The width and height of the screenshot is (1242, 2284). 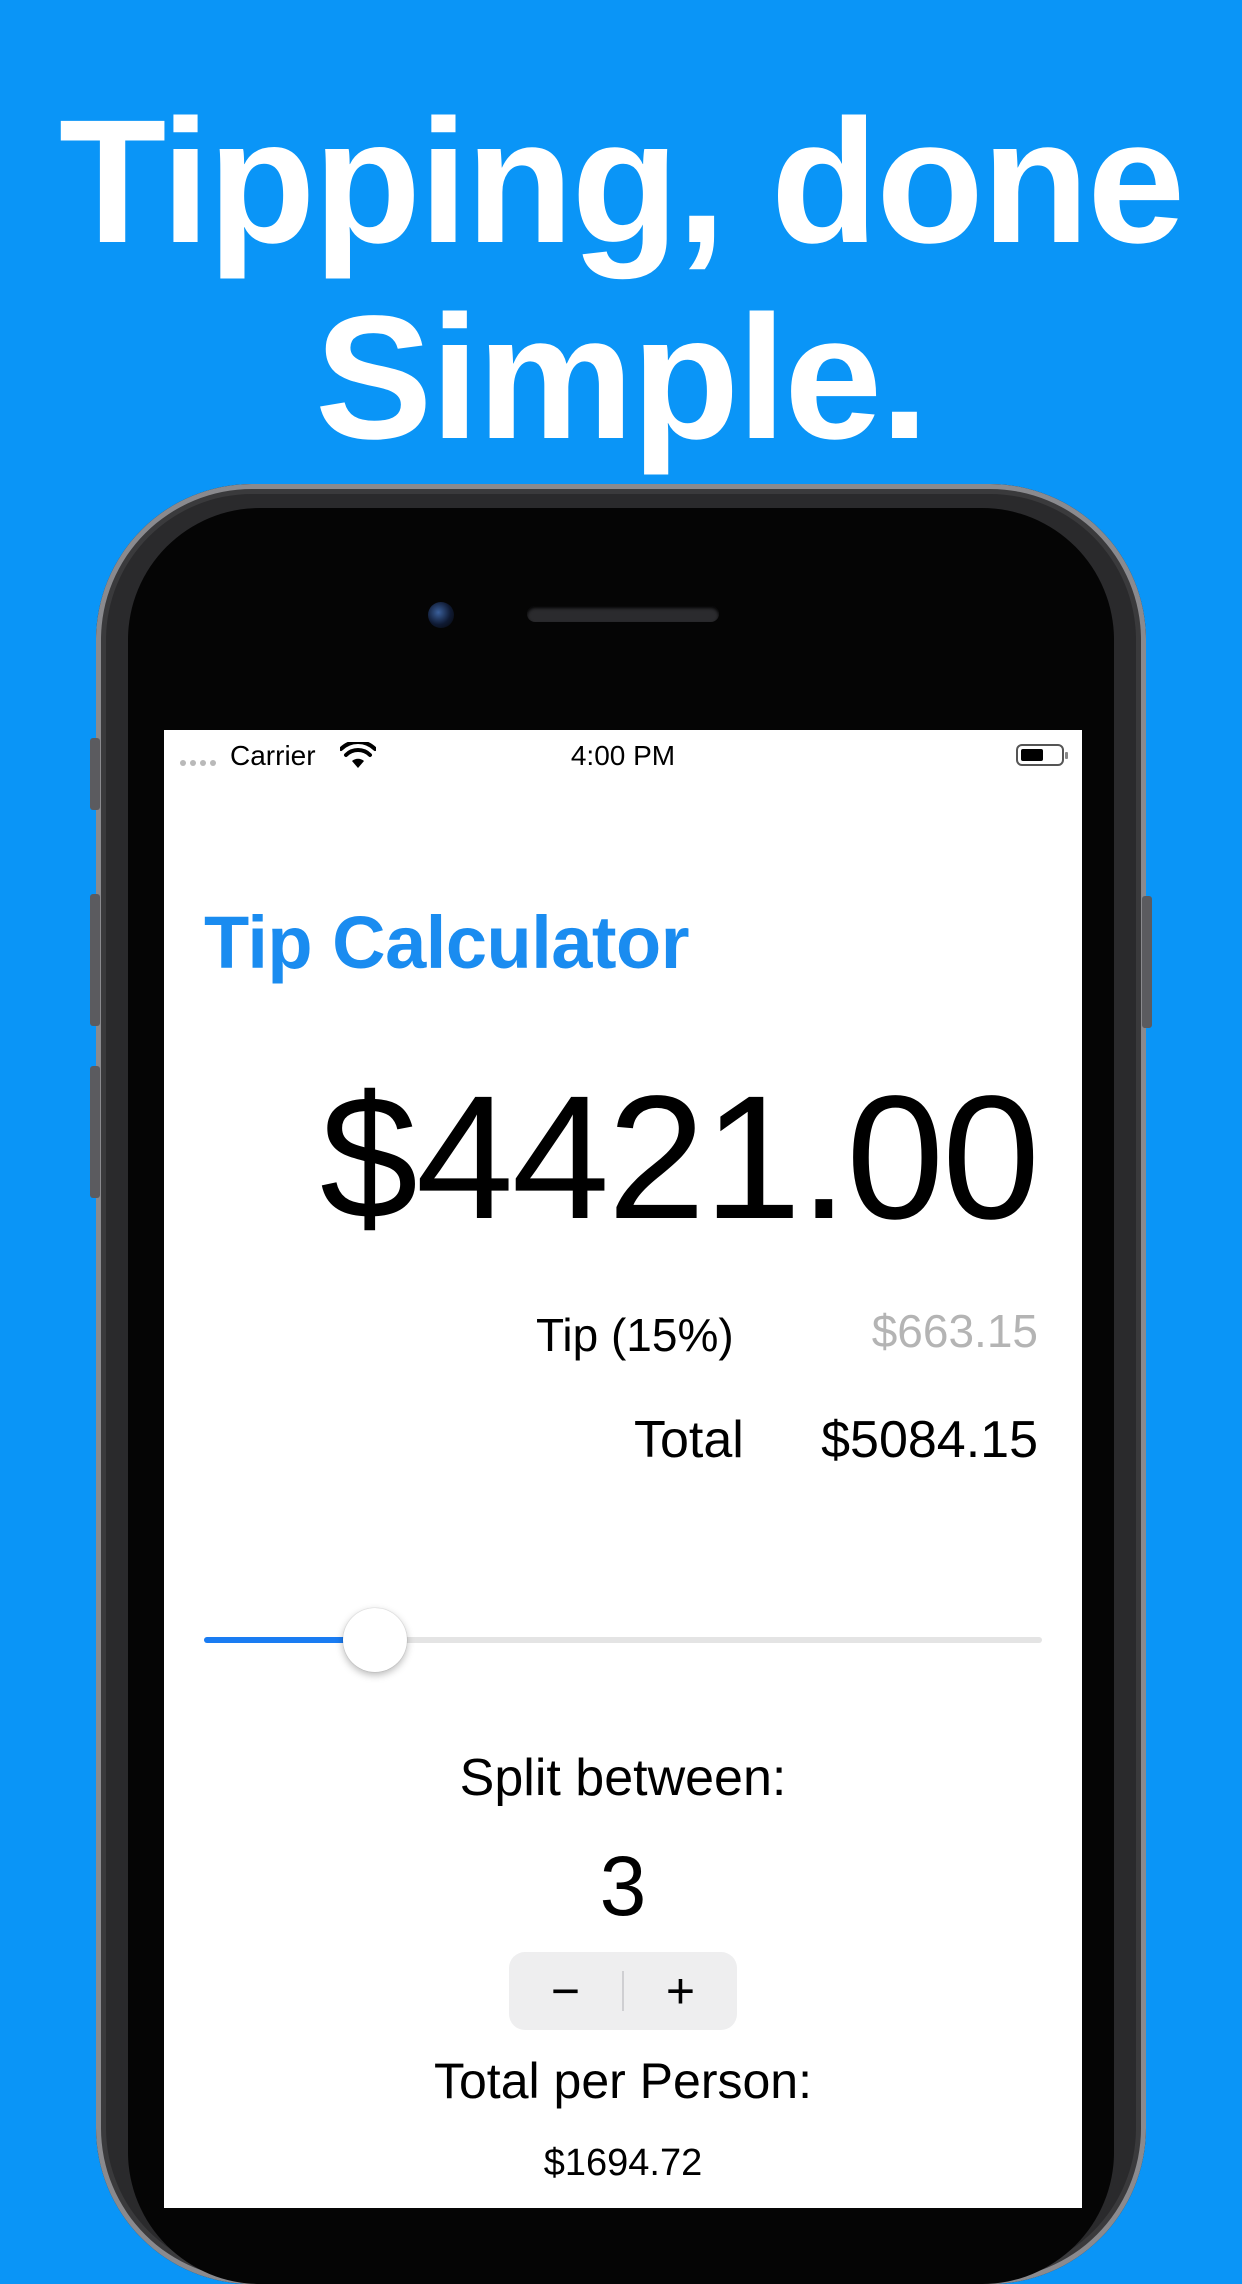 What do you see at coordinates (680, 1158) in the screenshot?
I see `bill-amount-field: $4421.00` at bounding box center [680, 1158].